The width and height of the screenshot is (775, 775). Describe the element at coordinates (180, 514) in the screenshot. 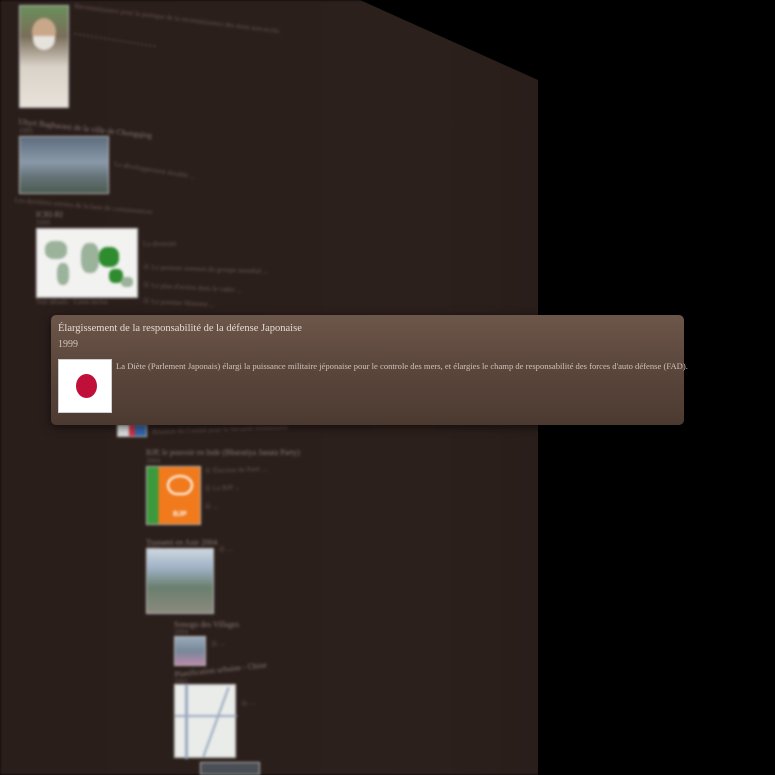

I see `bjp-logo-text: BJP` at that location.